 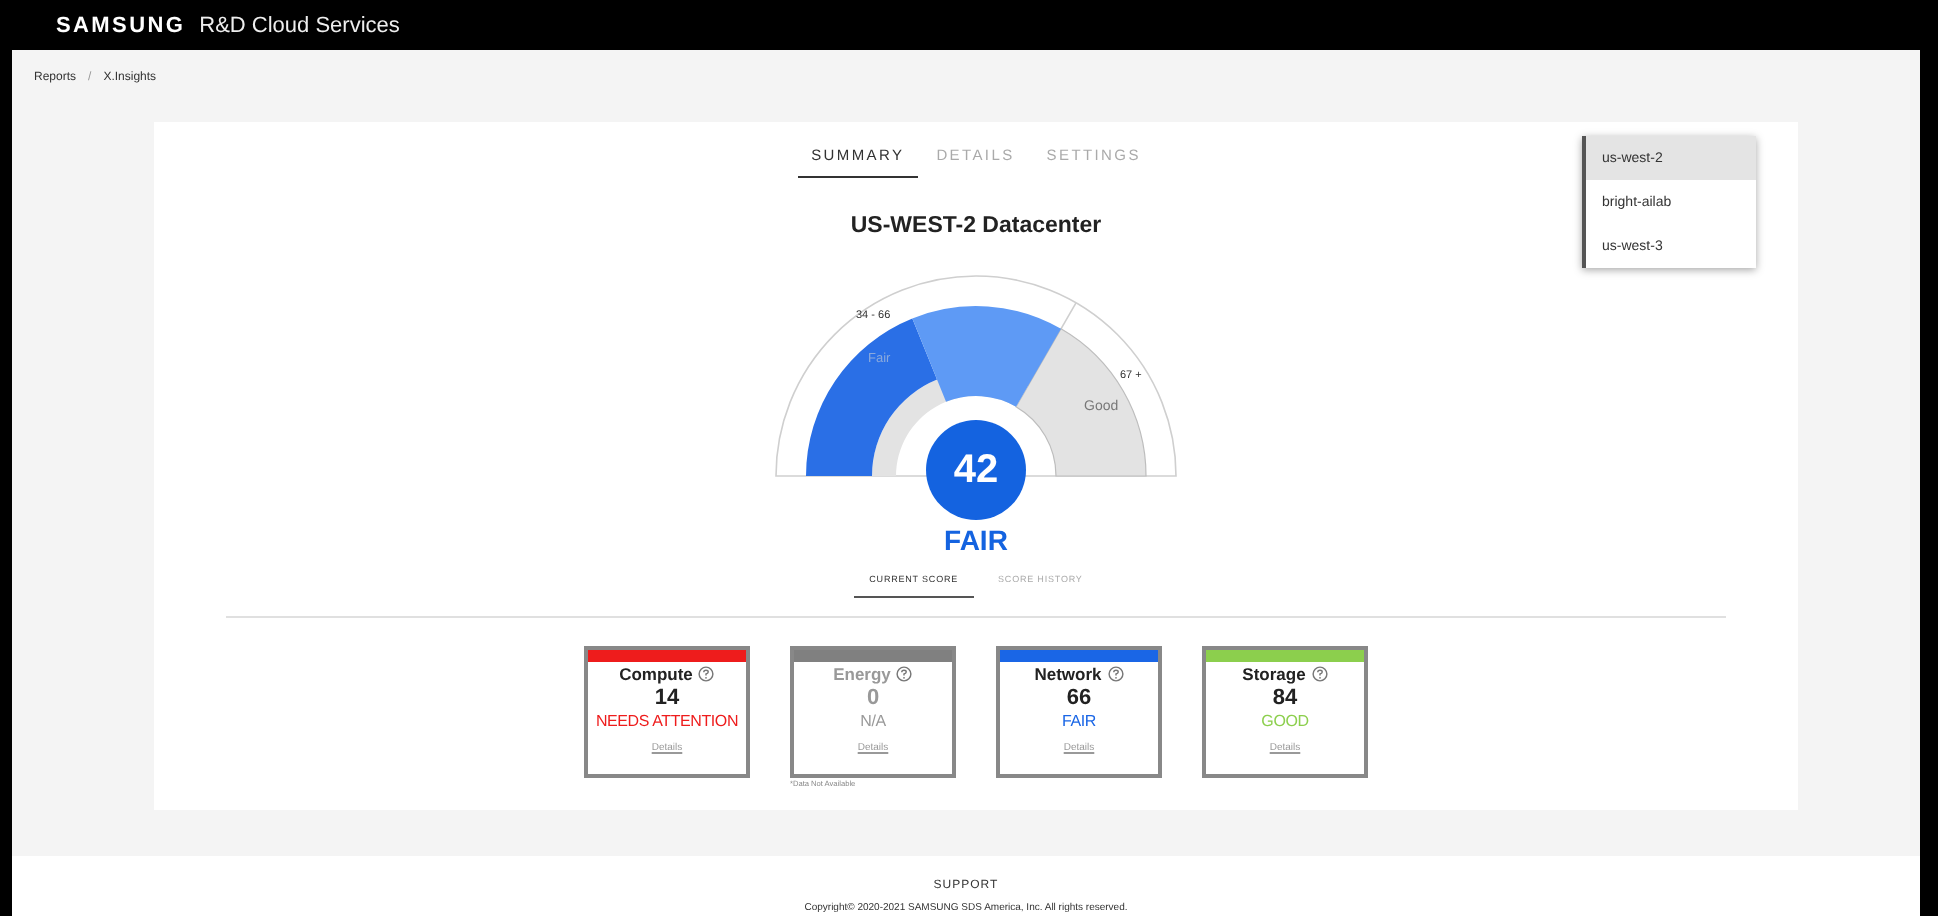 I want to click on app-title: R&D Cloud Services, so click(x=299, y=25).